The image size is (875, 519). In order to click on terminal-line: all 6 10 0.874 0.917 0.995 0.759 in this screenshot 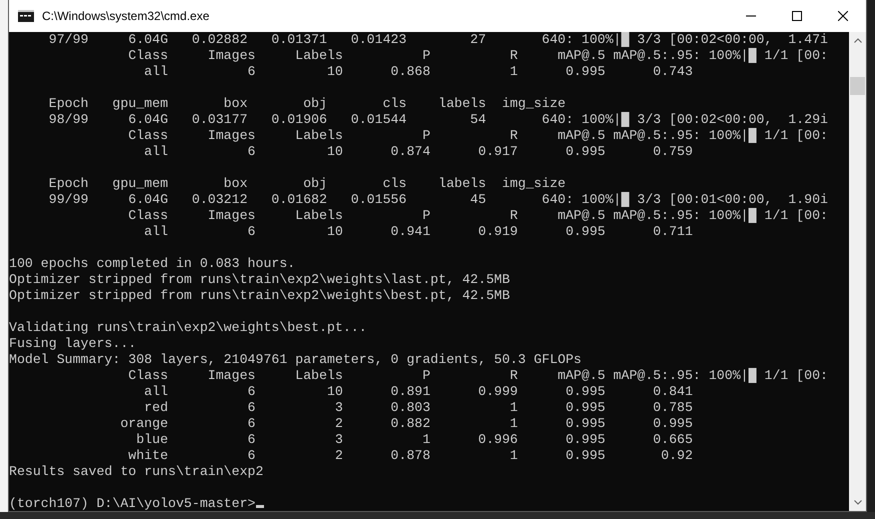, I will do `click(418, 151)`.